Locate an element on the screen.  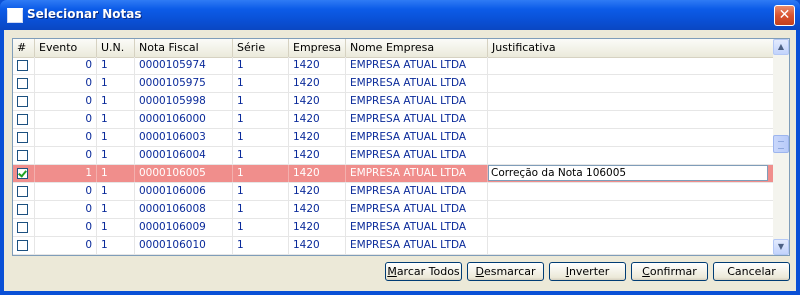
table-row: 1 1 0000106005 1 1420 EMPRESA ATUAL LTDA is located at coordinates (393, 174).